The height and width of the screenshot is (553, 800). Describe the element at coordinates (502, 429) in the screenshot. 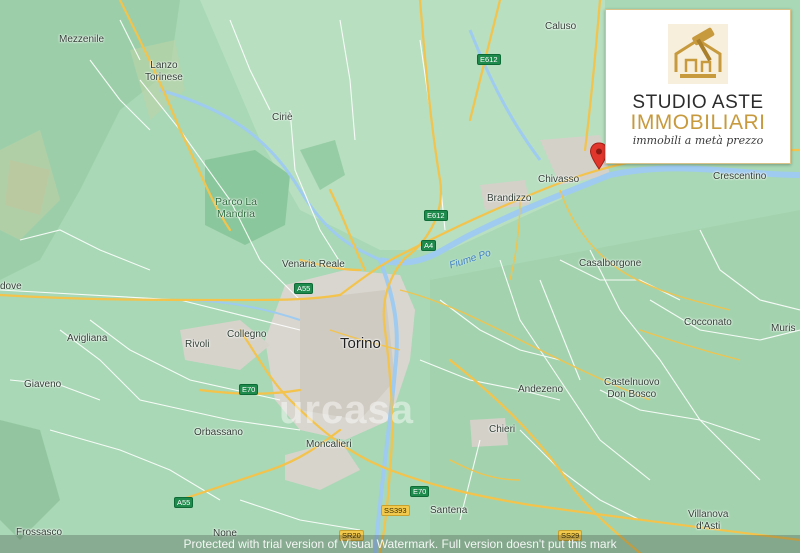

I see `place-chieri: Chieri` at that location.